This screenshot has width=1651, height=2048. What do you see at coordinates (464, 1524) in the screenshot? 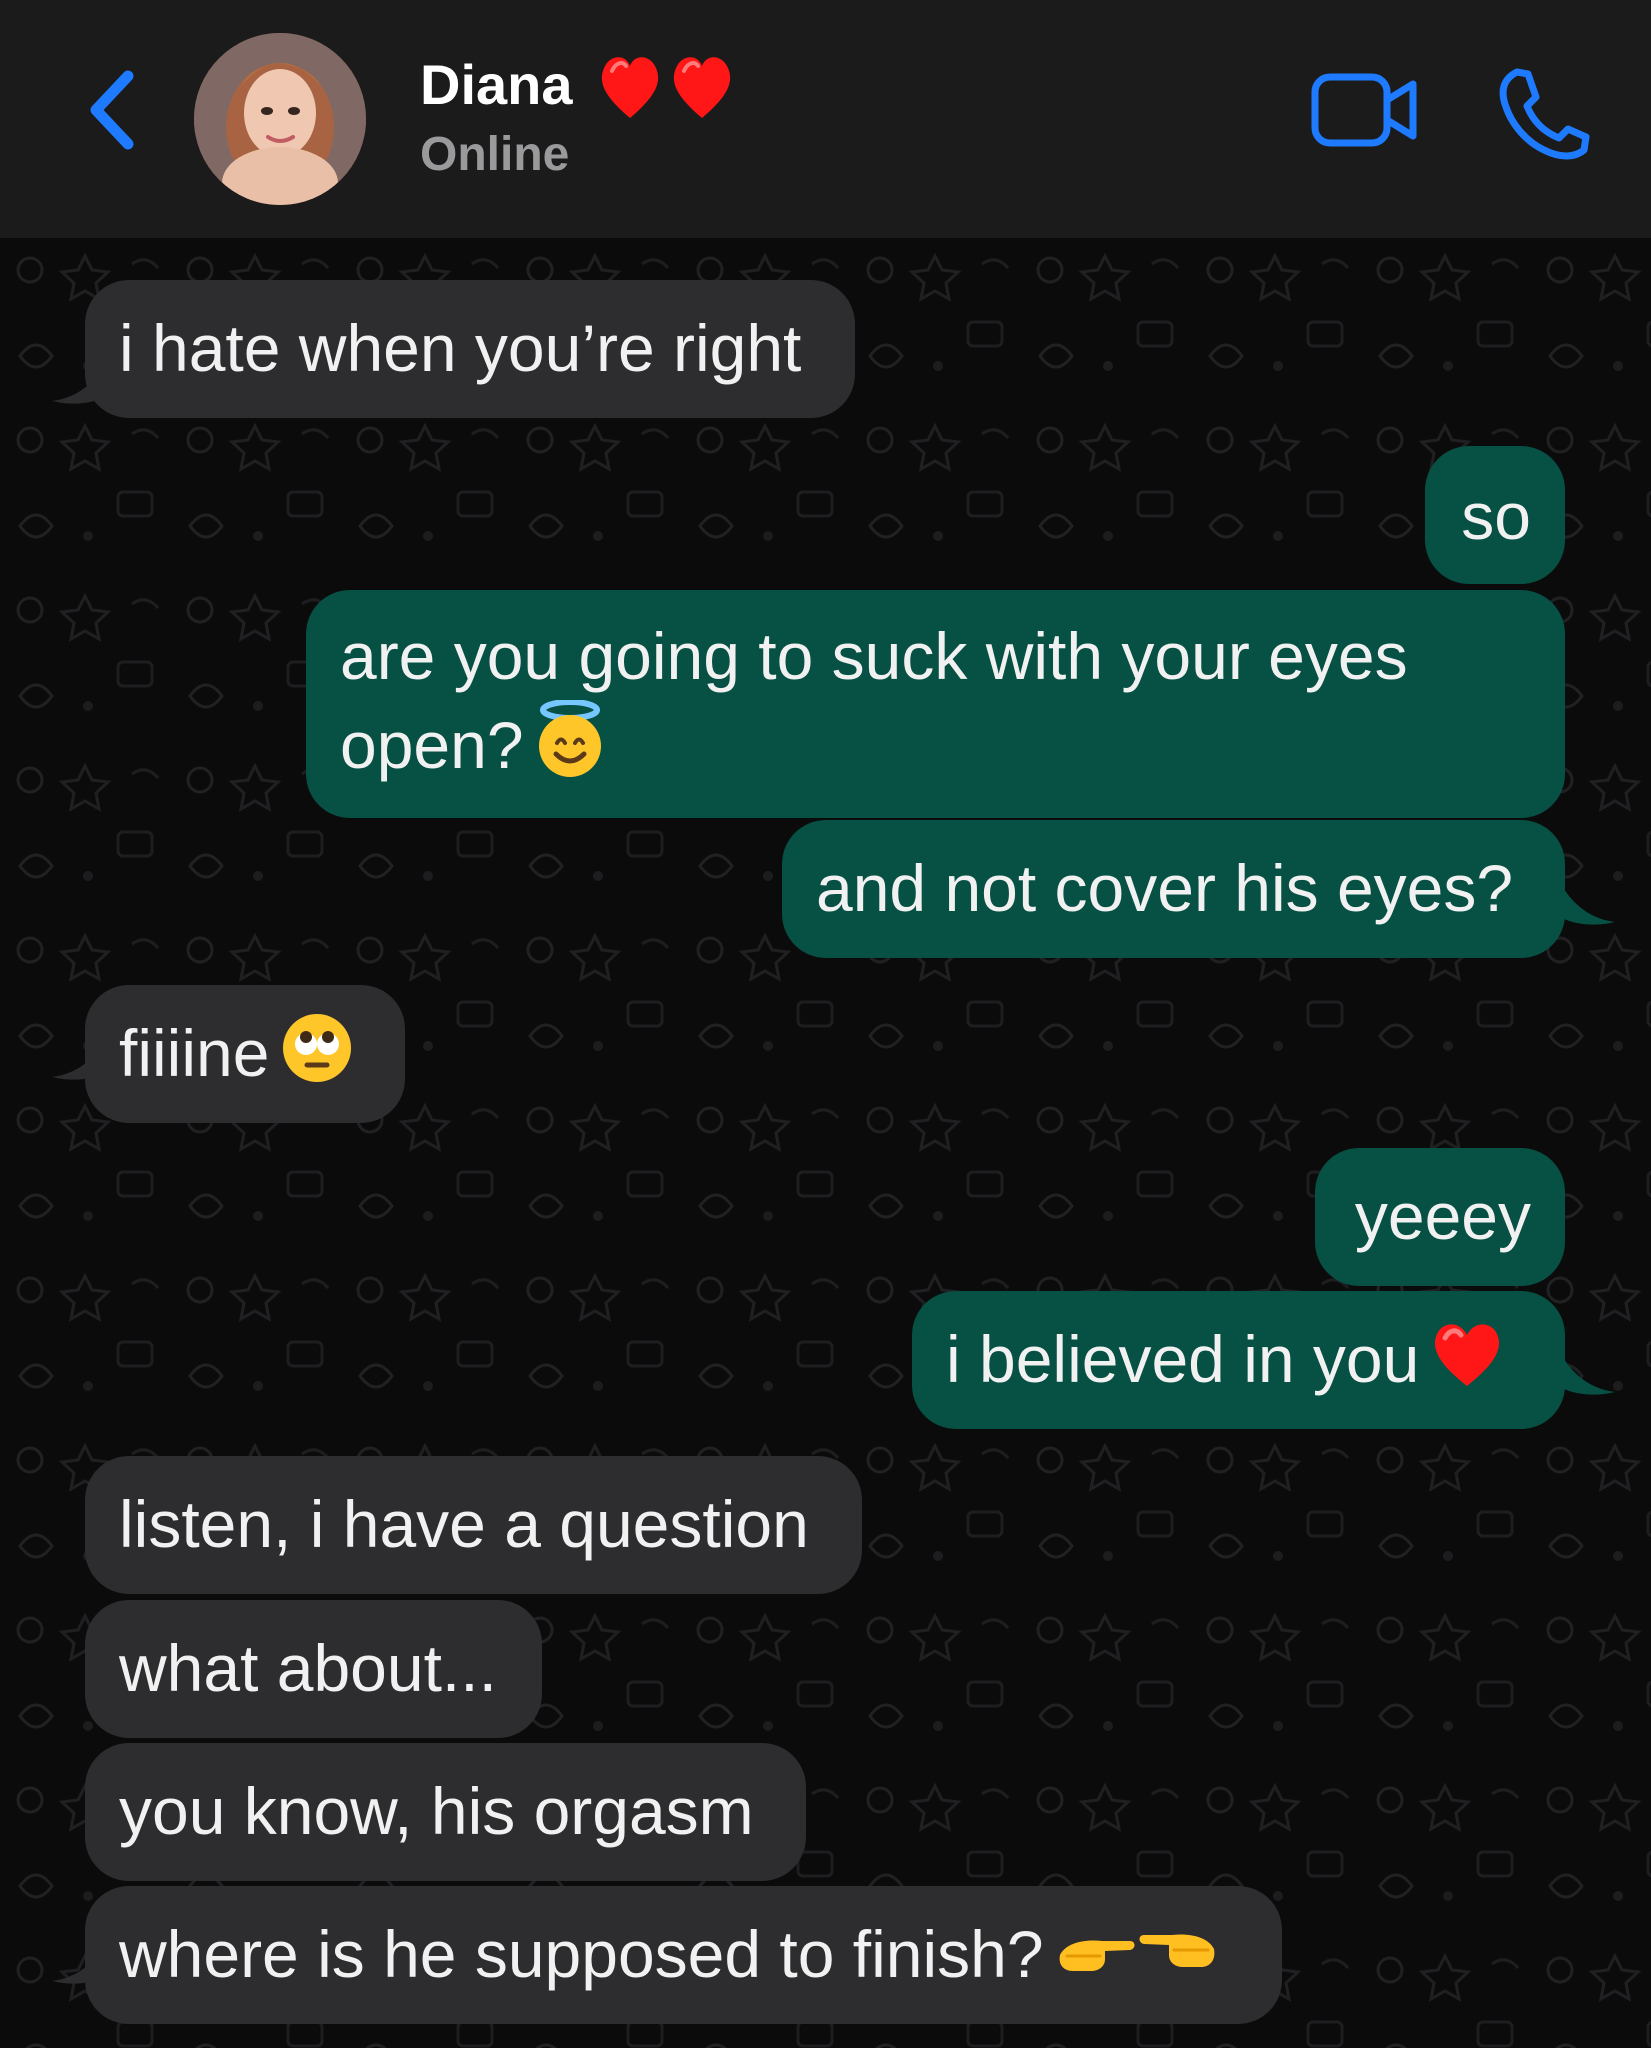
I see `message-text: listen, i have a question` at bounding box center [464, 1524].